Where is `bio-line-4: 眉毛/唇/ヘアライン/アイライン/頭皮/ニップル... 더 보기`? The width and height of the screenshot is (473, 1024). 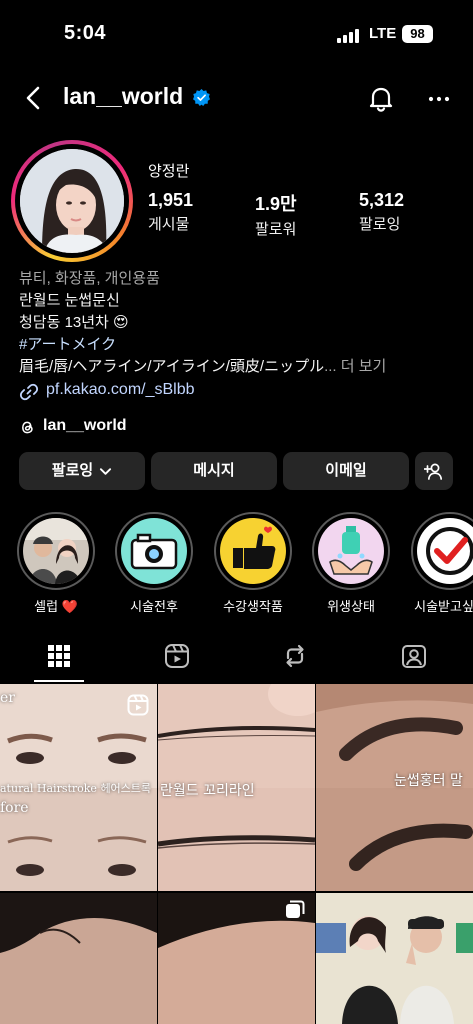
bio-line-4: 眉毛/唇/ヘアライン/アイライン/頭皮/ニップル... 더 보기 is located at coordinates (239, 365).